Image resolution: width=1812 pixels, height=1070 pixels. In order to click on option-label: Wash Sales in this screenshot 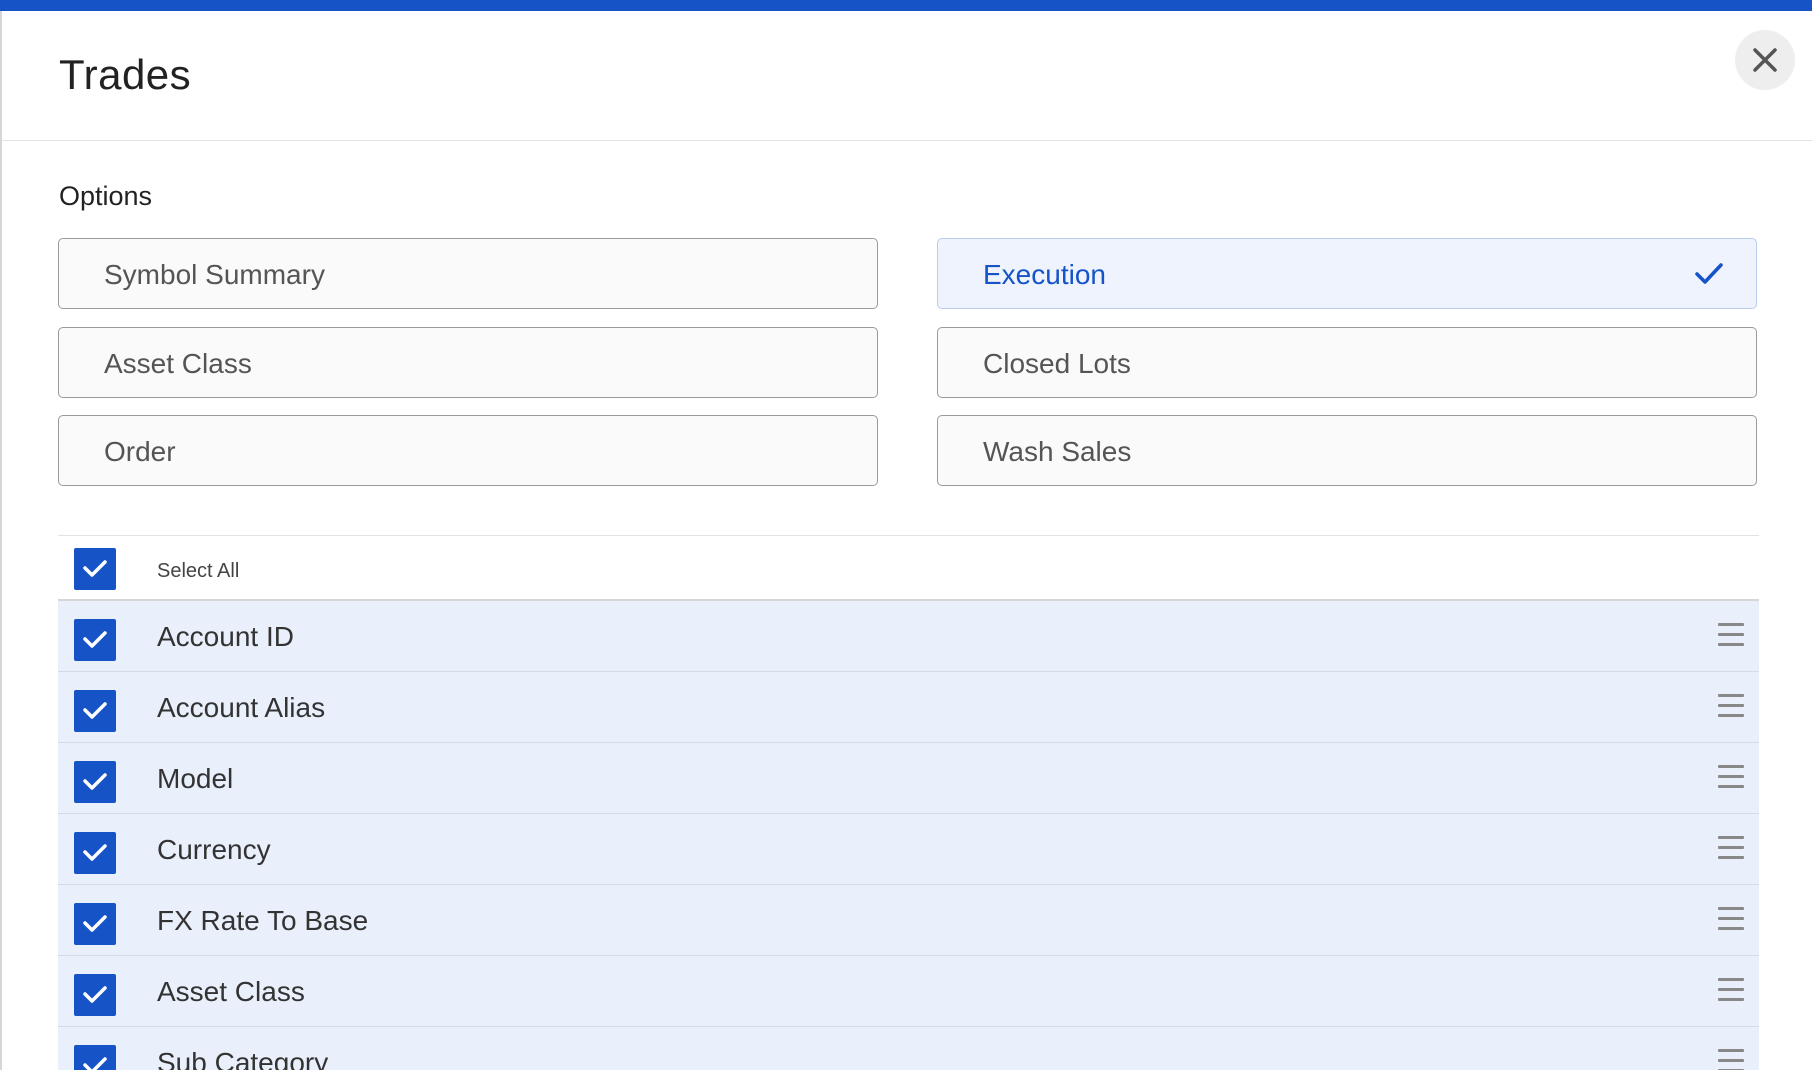, I will do `click(1057, 451)`.